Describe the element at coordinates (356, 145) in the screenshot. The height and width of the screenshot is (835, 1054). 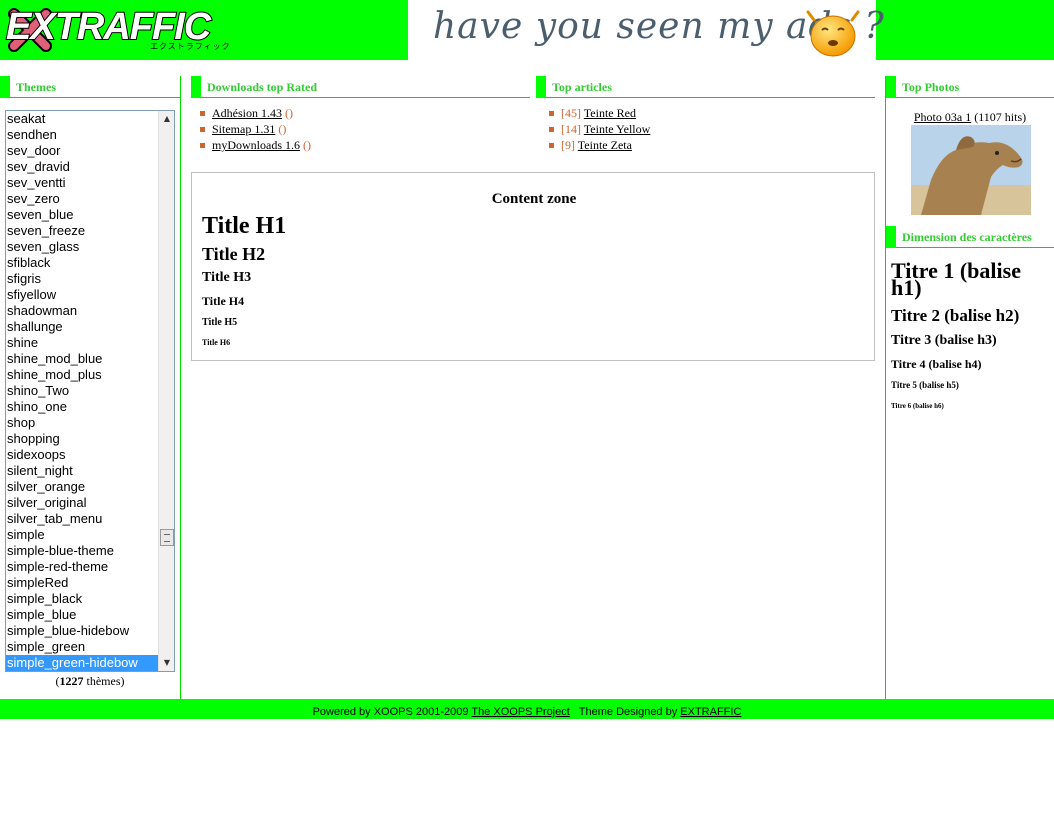
I see `list-item: myDownloads 1.6 ()` at that location.